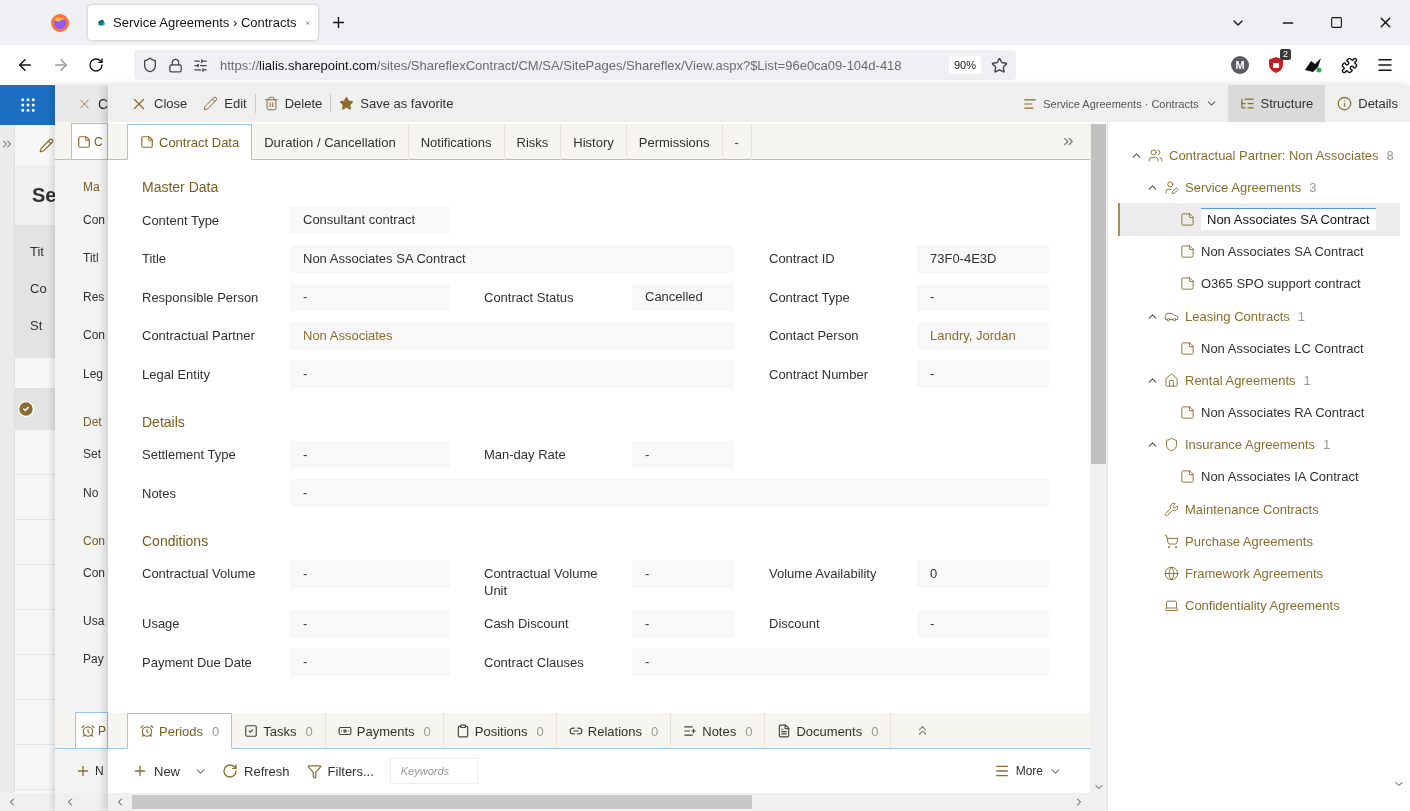 The width and height of the screenshot is (1410, 811). Describe the element at coordinates (1259, 348) in the screenshot. I see `tree-item: Non Associates LC Contract` at that location.